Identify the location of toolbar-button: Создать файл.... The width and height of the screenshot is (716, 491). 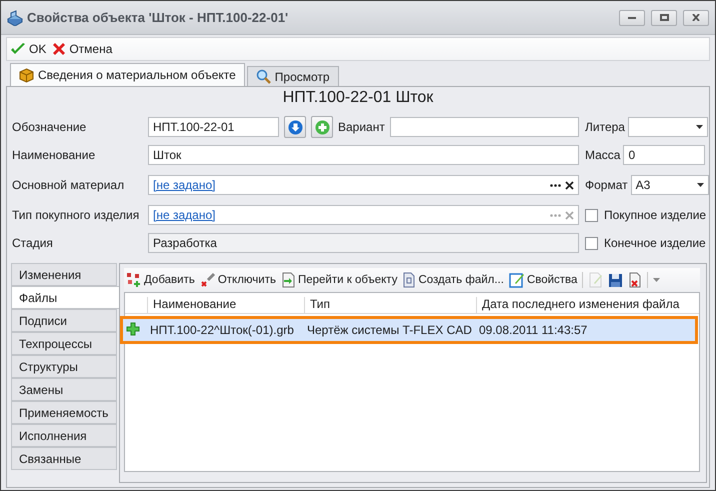
(453, 280).